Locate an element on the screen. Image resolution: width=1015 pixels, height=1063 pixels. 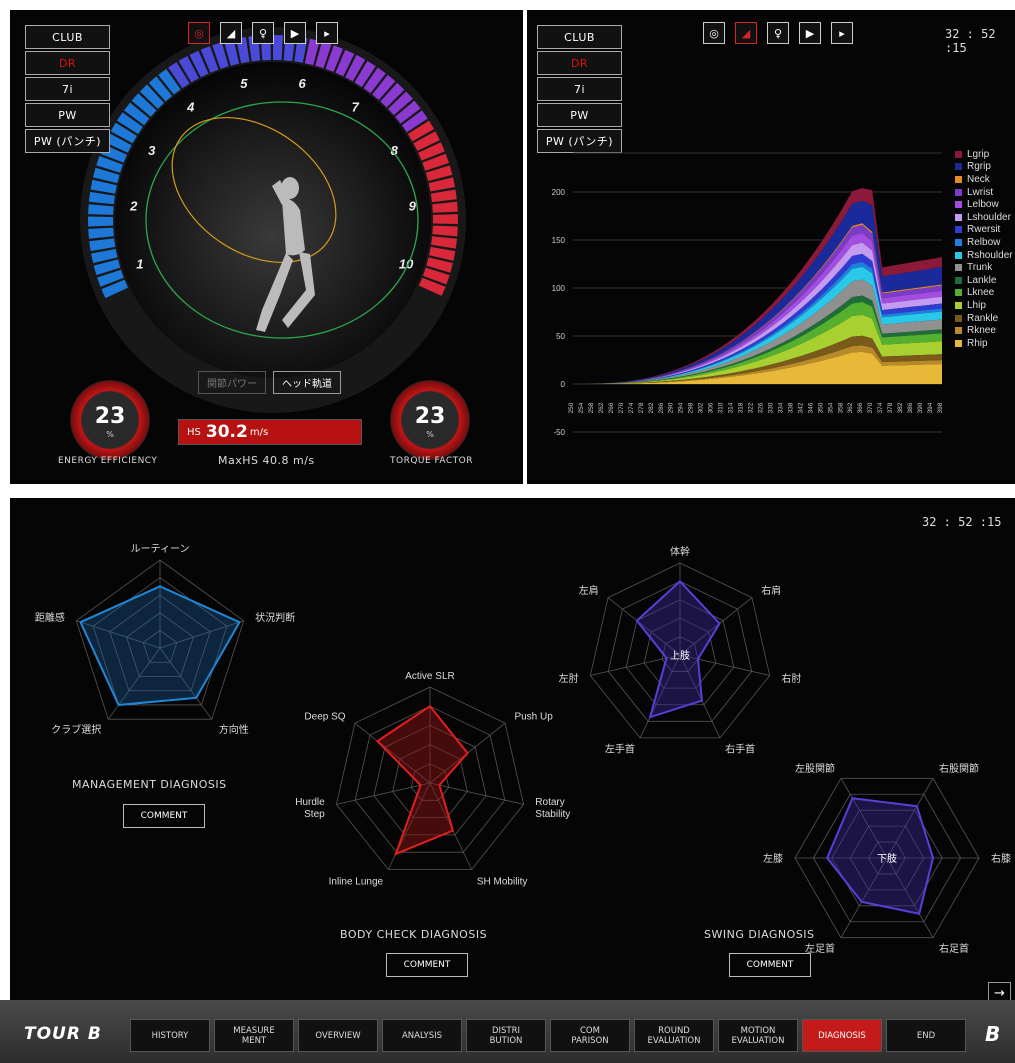
x-tick-label: 278 is located at coordinates (641, 407).